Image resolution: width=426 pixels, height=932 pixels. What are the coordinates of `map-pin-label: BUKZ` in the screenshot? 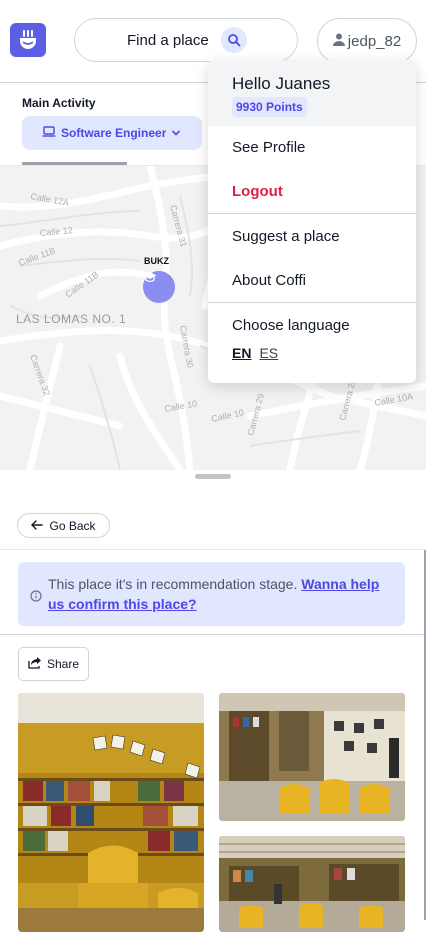 It's located at (156, 261).